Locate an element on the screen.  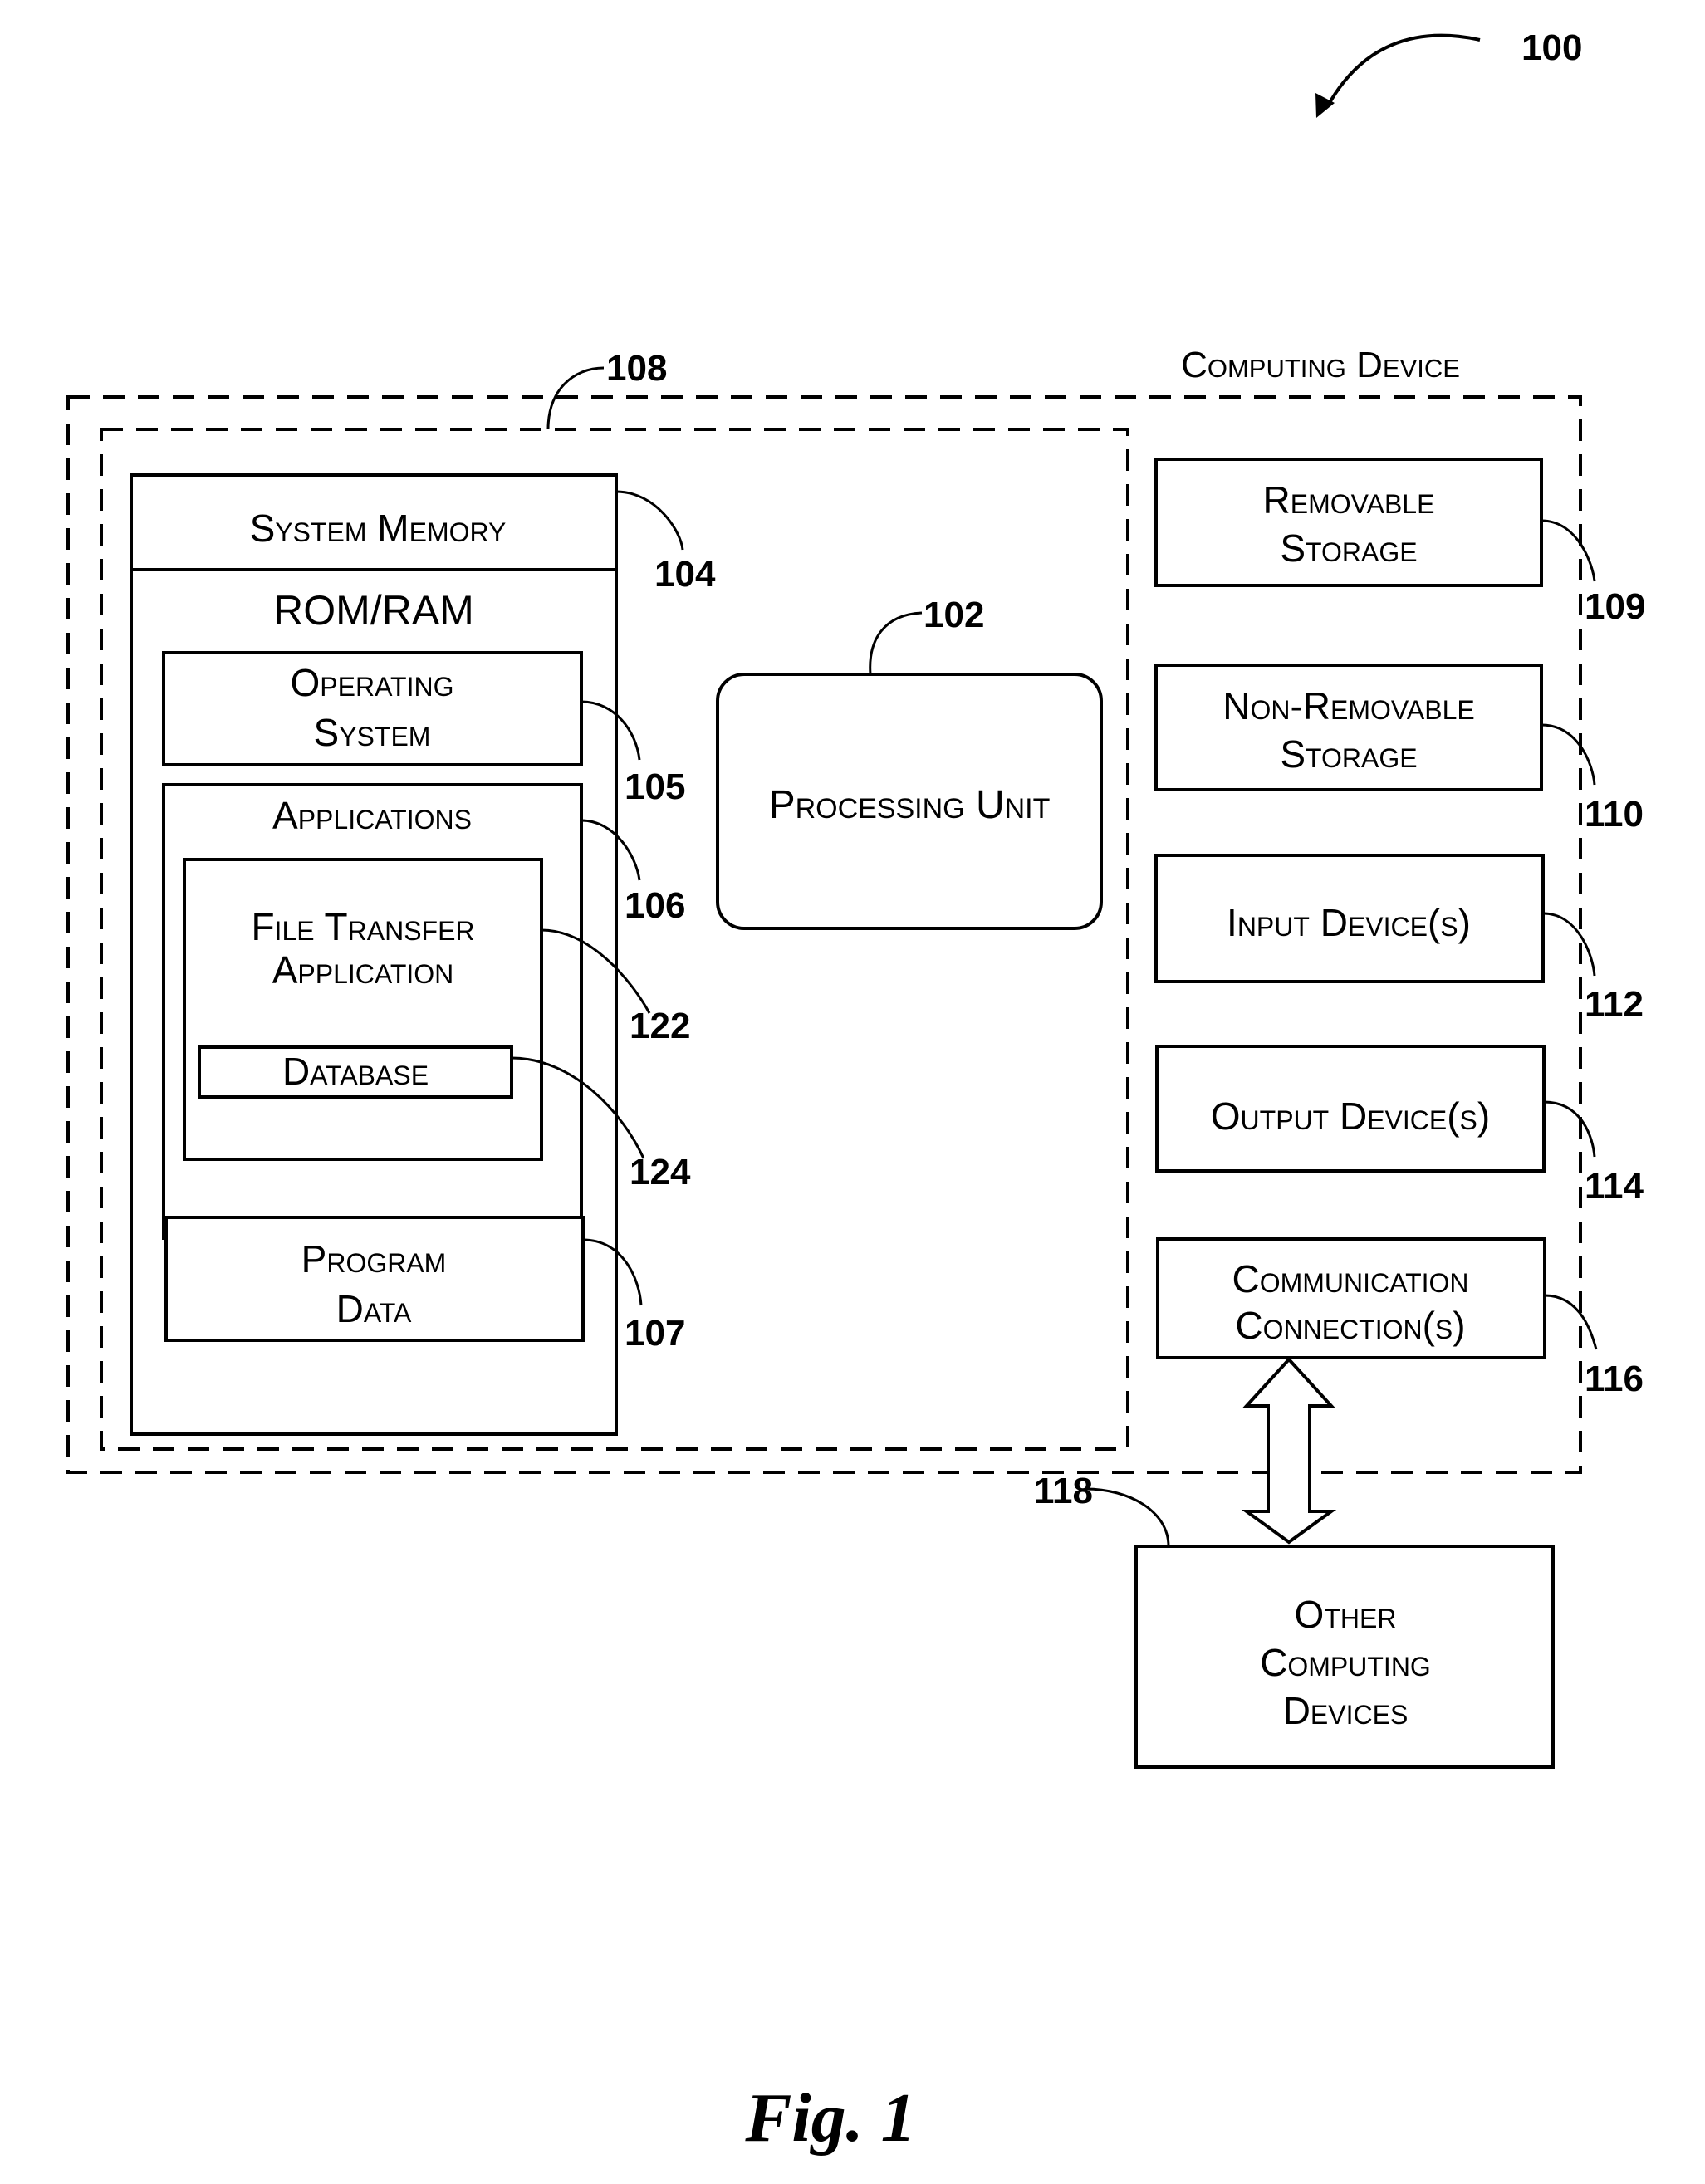
other-devices-line2: Computing is located at coordinates (1345, 1662).